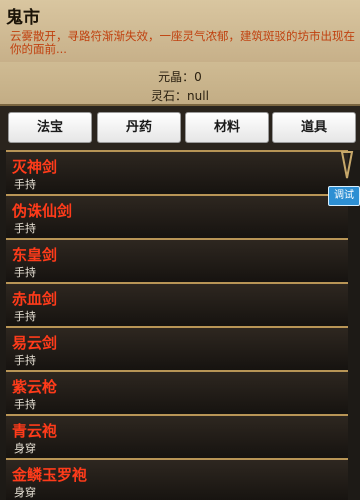  Describe the element at coordinates (180, 96) in the screenshot. I see `lingshi-value: 灵石：null` at that location.